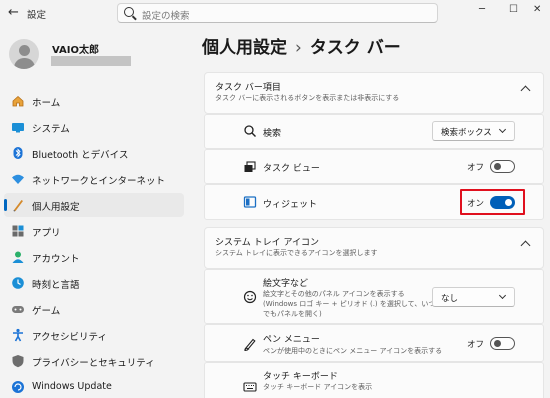  Describe the element at coordinates (91, 61) in the screenshot. I see `profile-email-redacted` at that location.